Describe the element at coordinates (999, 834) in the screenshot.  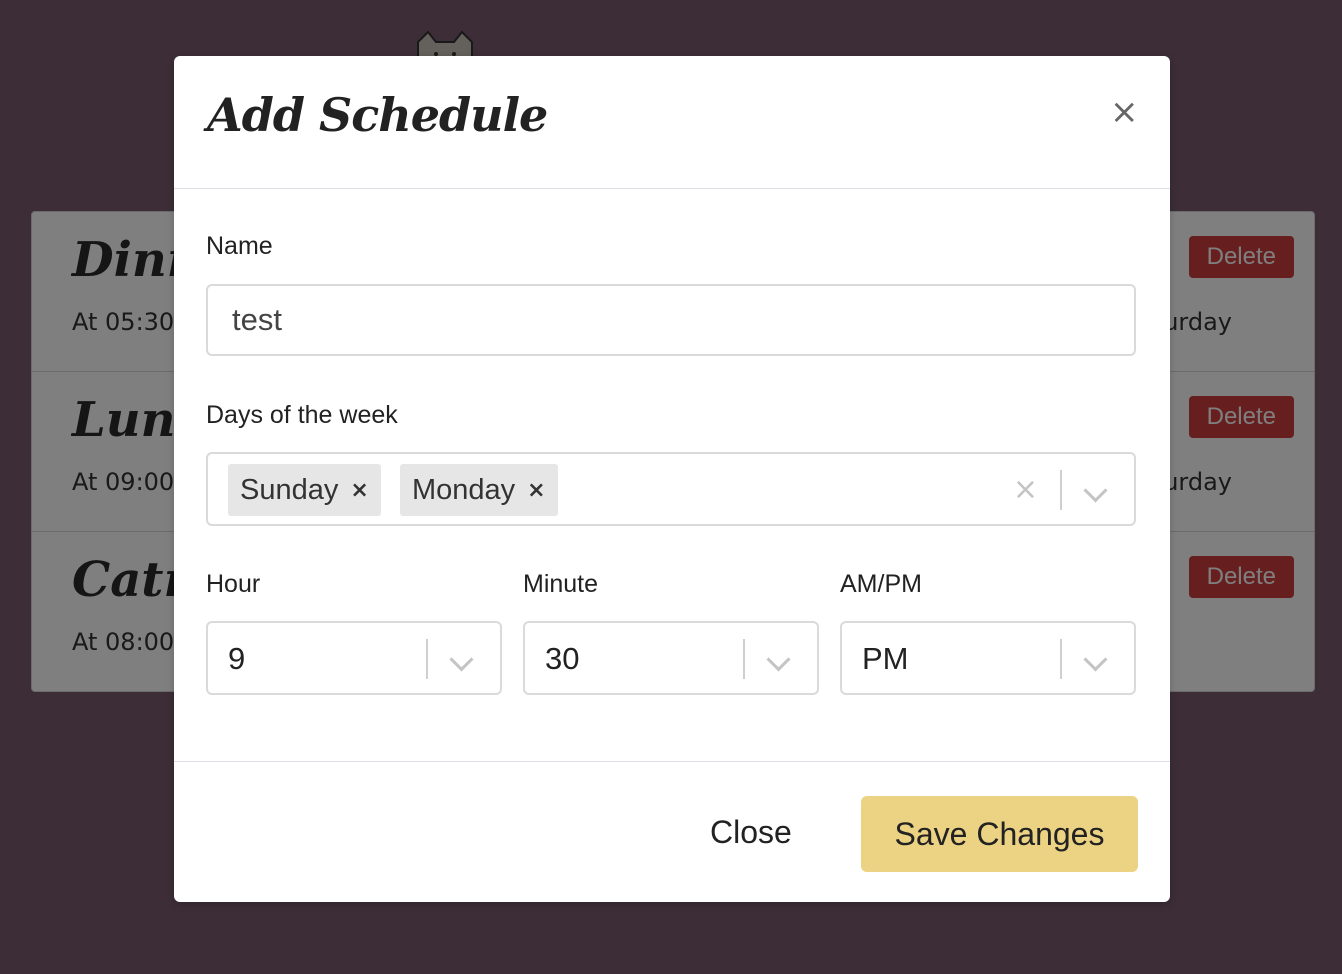
I see `save-changes-button: Save Changes` at that location.